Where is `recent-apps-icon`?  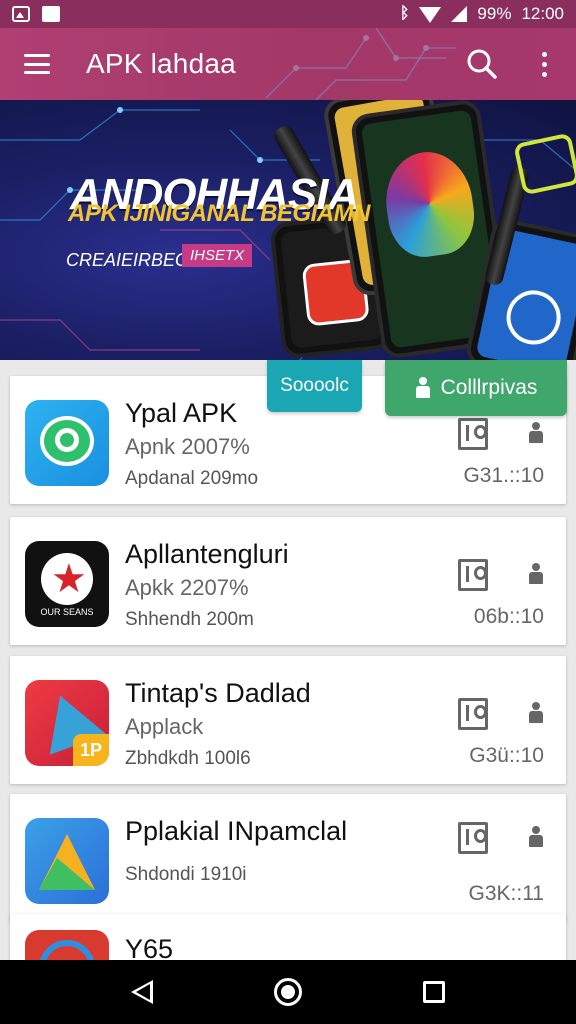 recent-apps-icon is located at coordinates (434, 992).